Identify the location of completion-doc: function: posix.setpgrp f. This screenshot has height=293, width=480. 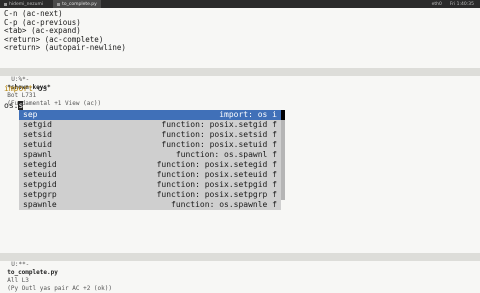
(216, 194).